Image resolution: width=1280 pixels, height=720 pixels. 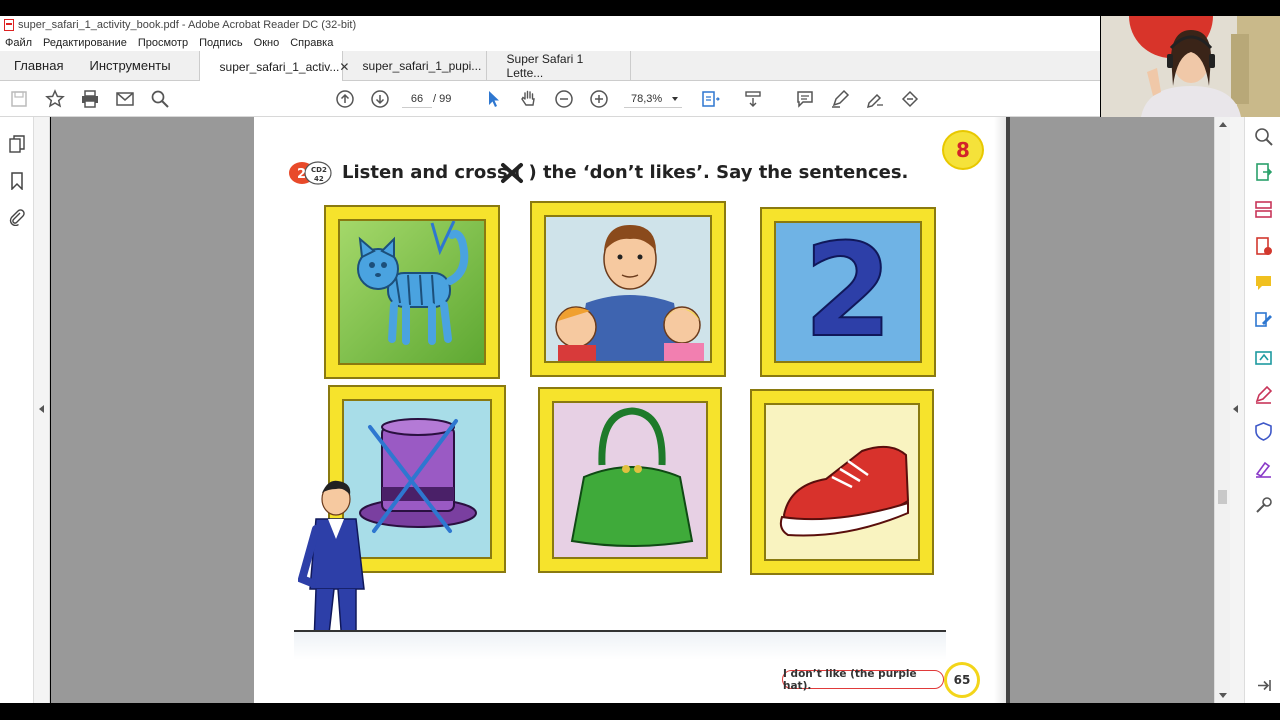 I want to click on scroll-mode-icon, so click(x=753, y=99).